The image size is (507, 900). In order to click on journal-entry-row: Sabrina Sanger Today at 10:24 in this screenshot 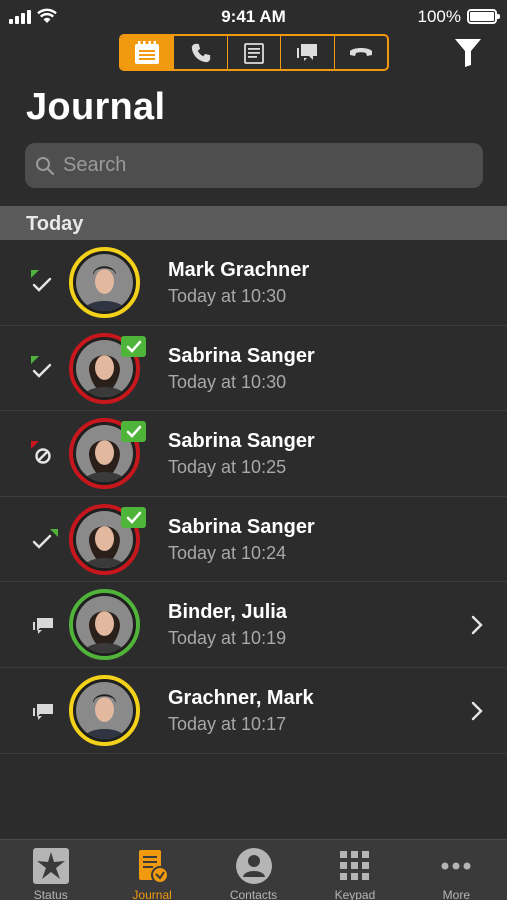, I will do `click(253, 540)`.